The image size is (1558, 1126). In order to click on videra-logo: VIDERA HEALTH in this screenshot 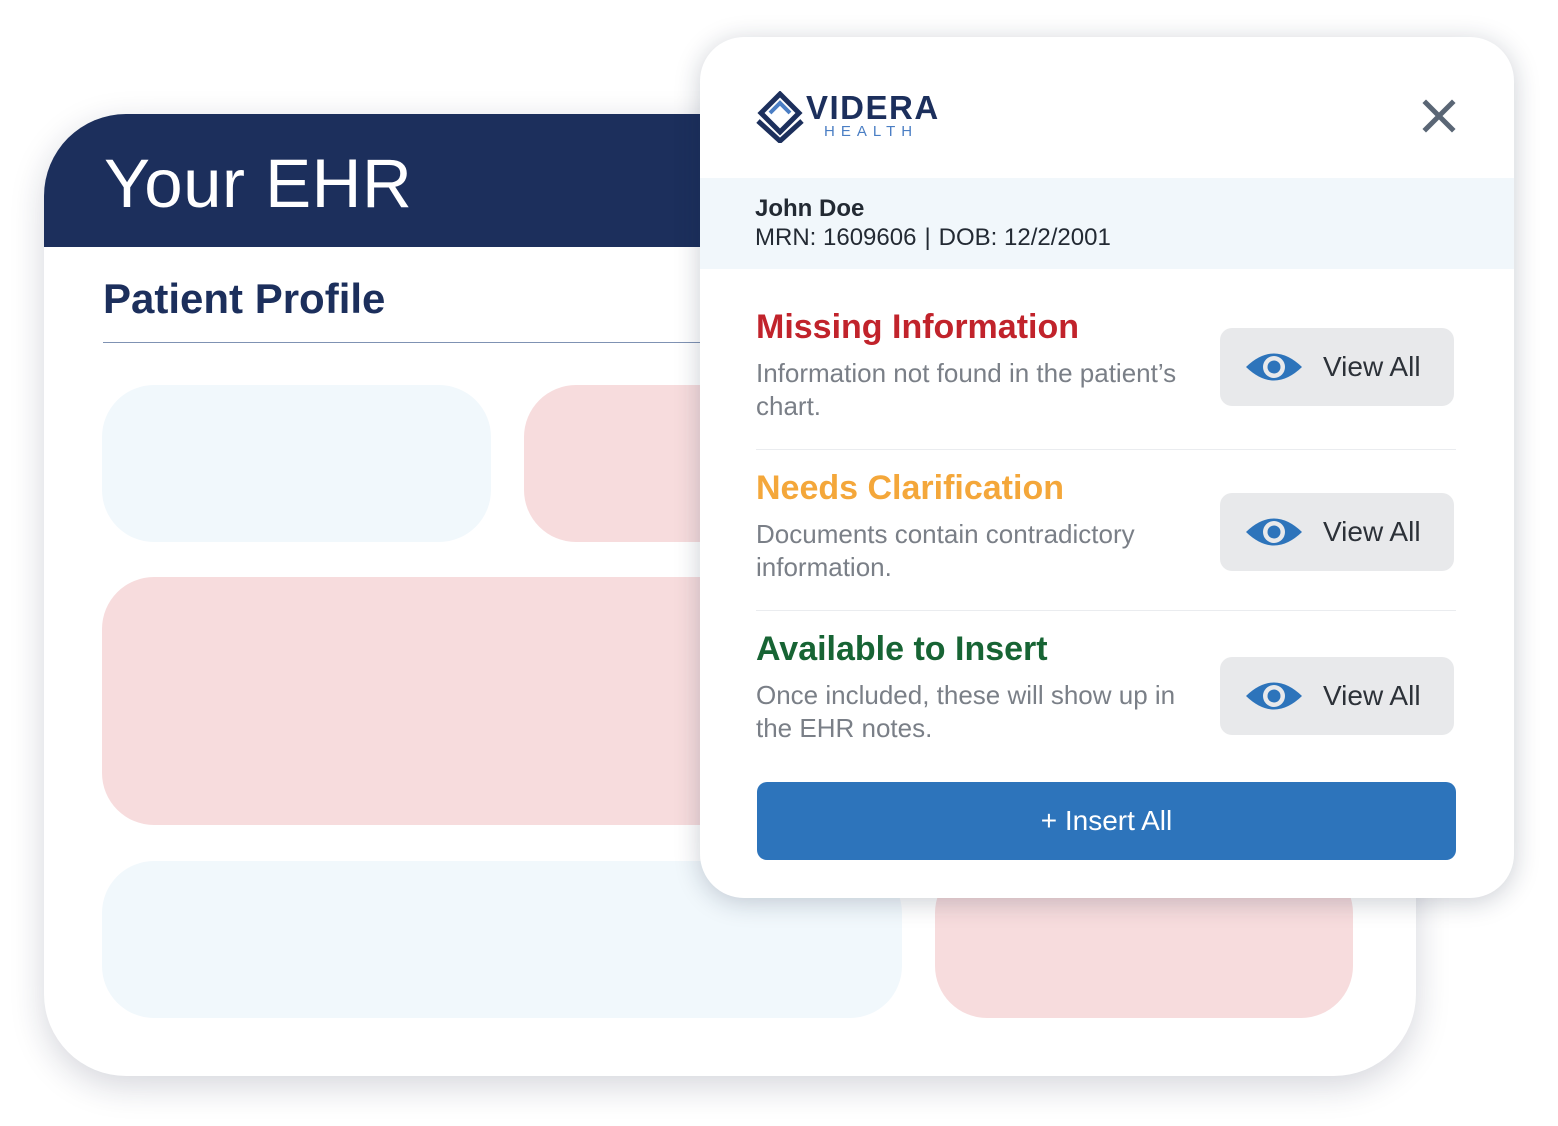, I will do `click(854, 117)`.